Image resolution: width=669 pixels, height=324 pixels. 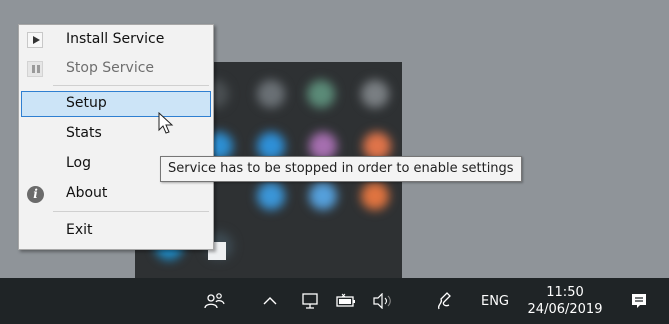 What do you see at coordinates (215, 301) in the screenshot?
I see `people-icon` at bounding box center [215, 301].